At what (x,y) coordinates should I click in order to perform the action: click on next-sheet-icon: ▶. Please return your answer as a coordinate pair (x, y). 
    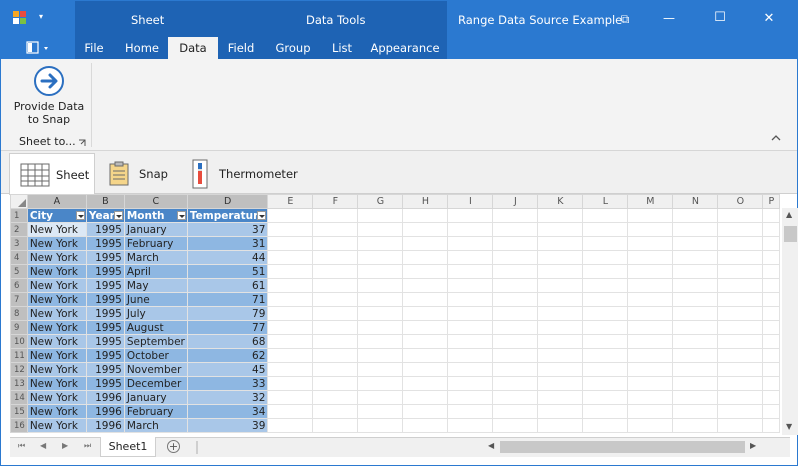
    Looking at the image, I should click on (65, 445).